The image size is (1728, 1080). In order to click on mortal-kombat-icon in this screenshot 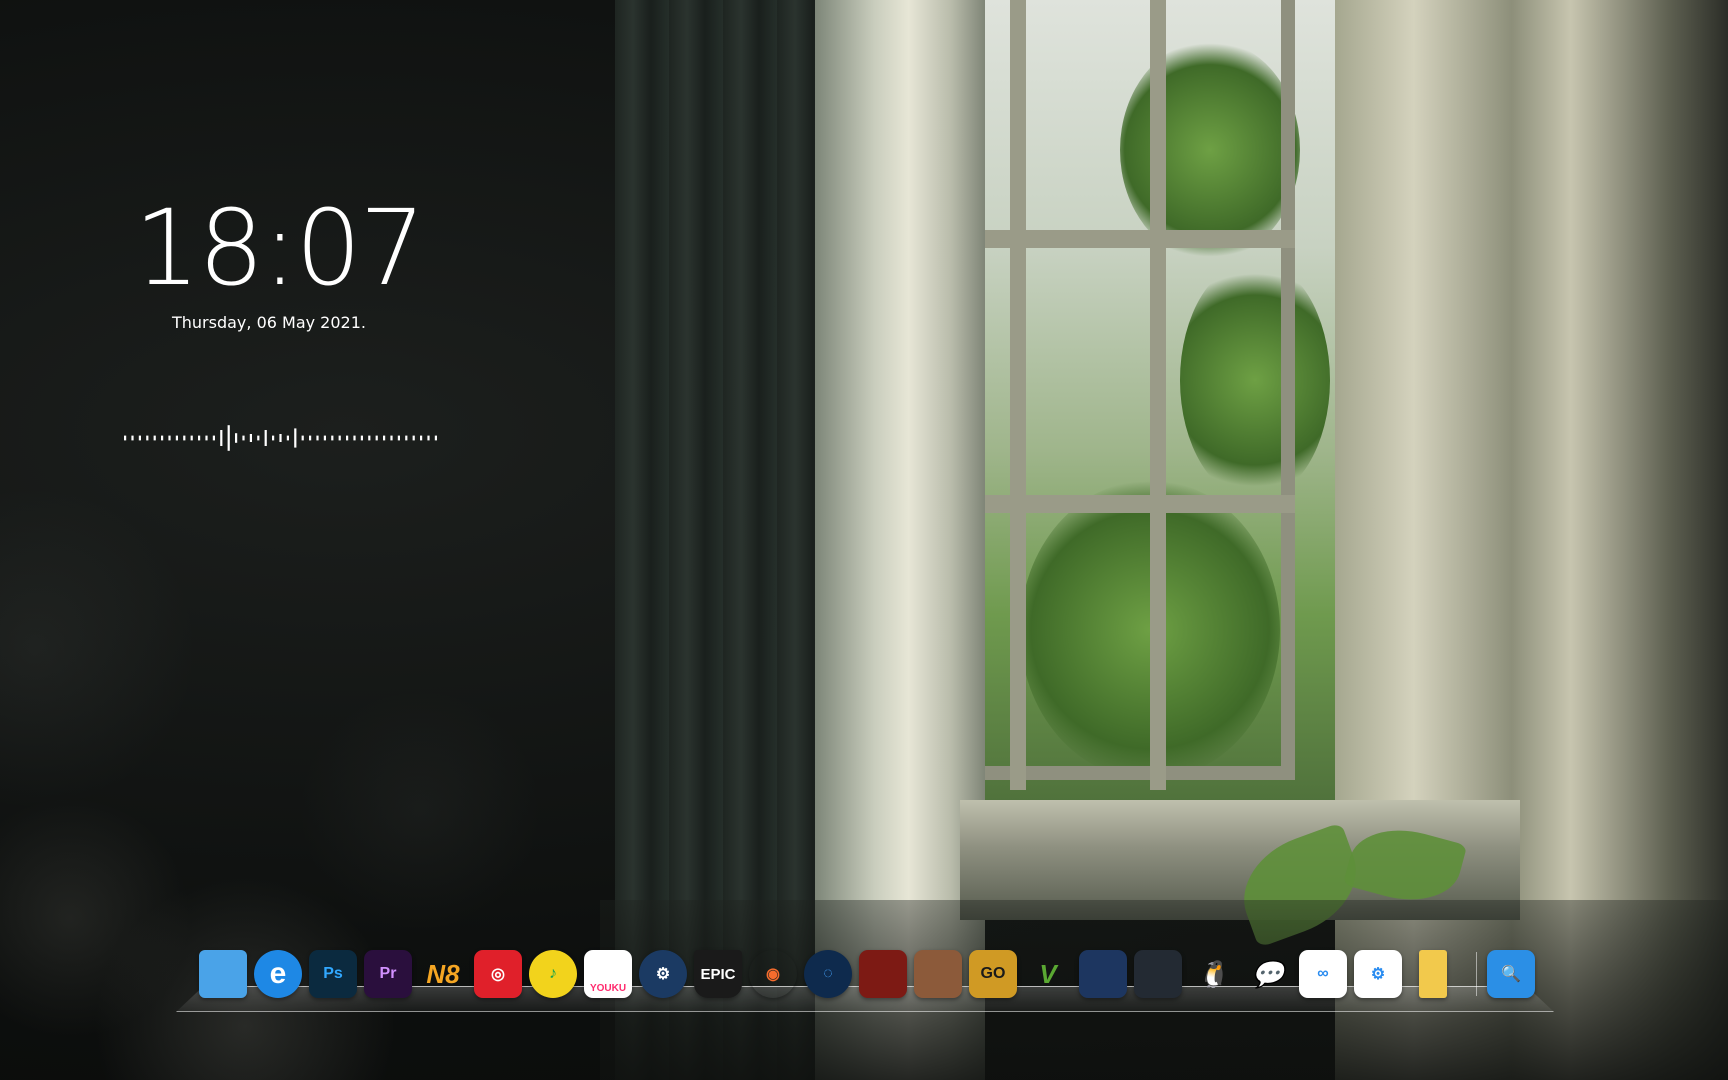, I will do `click(1158, 974)`.